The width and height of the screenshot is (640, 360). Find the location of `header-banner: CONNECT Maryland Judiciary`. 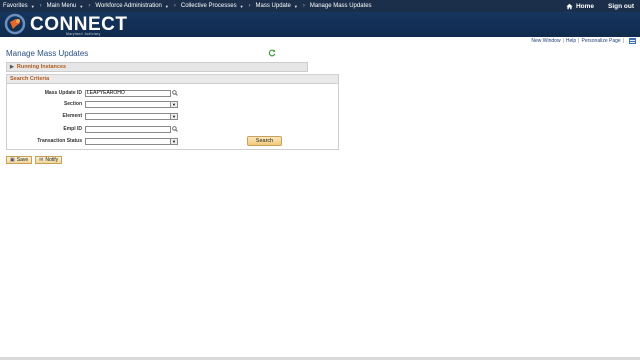

header-banner: CONNECT Maryland Judiciary is located at coordinates (320, 24).